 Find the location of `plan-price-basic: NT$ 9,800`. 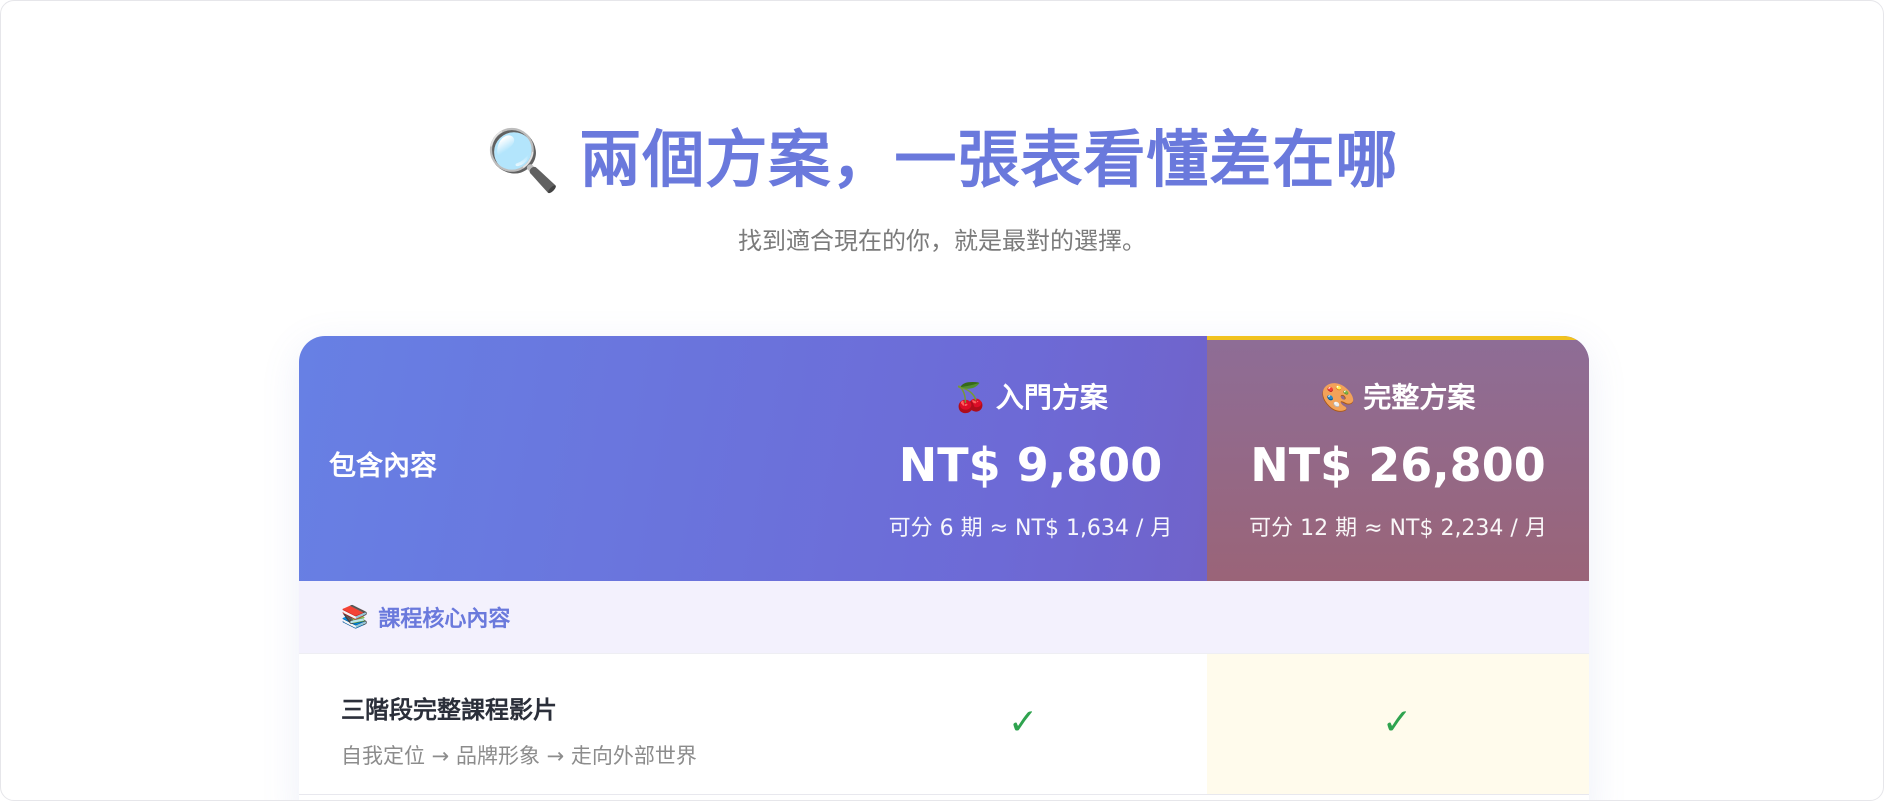

plan-price-basic: NT$ 9,800 is located at coordinates (1030, 465).